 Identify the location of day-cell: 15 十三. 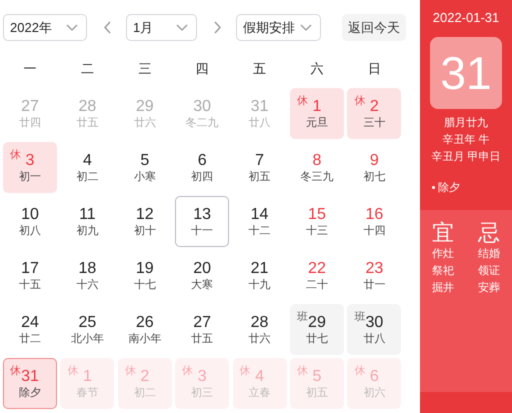
(317, 221).